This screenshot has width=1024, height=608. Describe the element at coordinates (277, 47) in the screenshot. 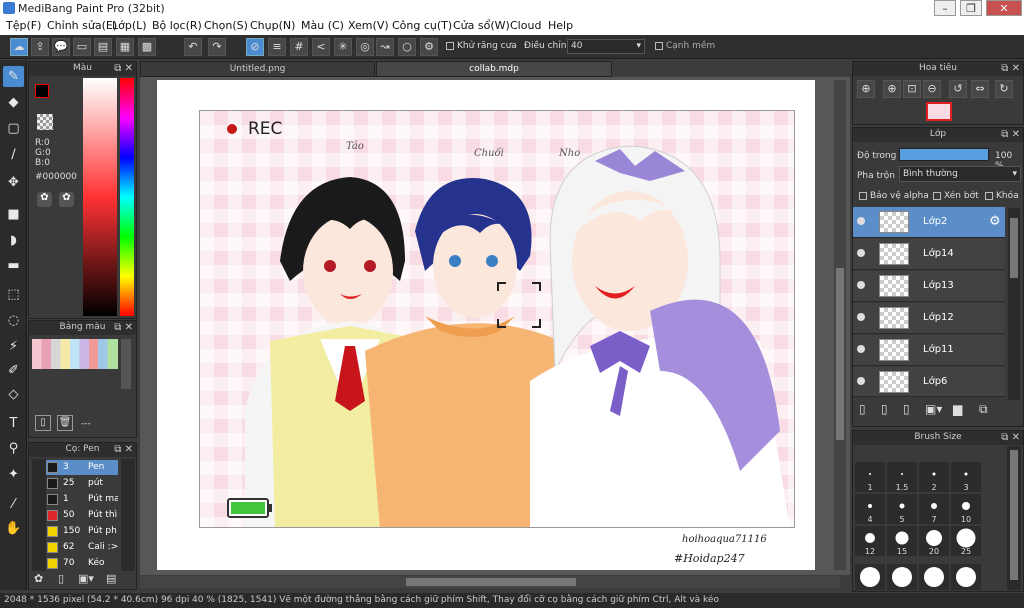

I see `parallel-snap-icon: ≡` at that location.